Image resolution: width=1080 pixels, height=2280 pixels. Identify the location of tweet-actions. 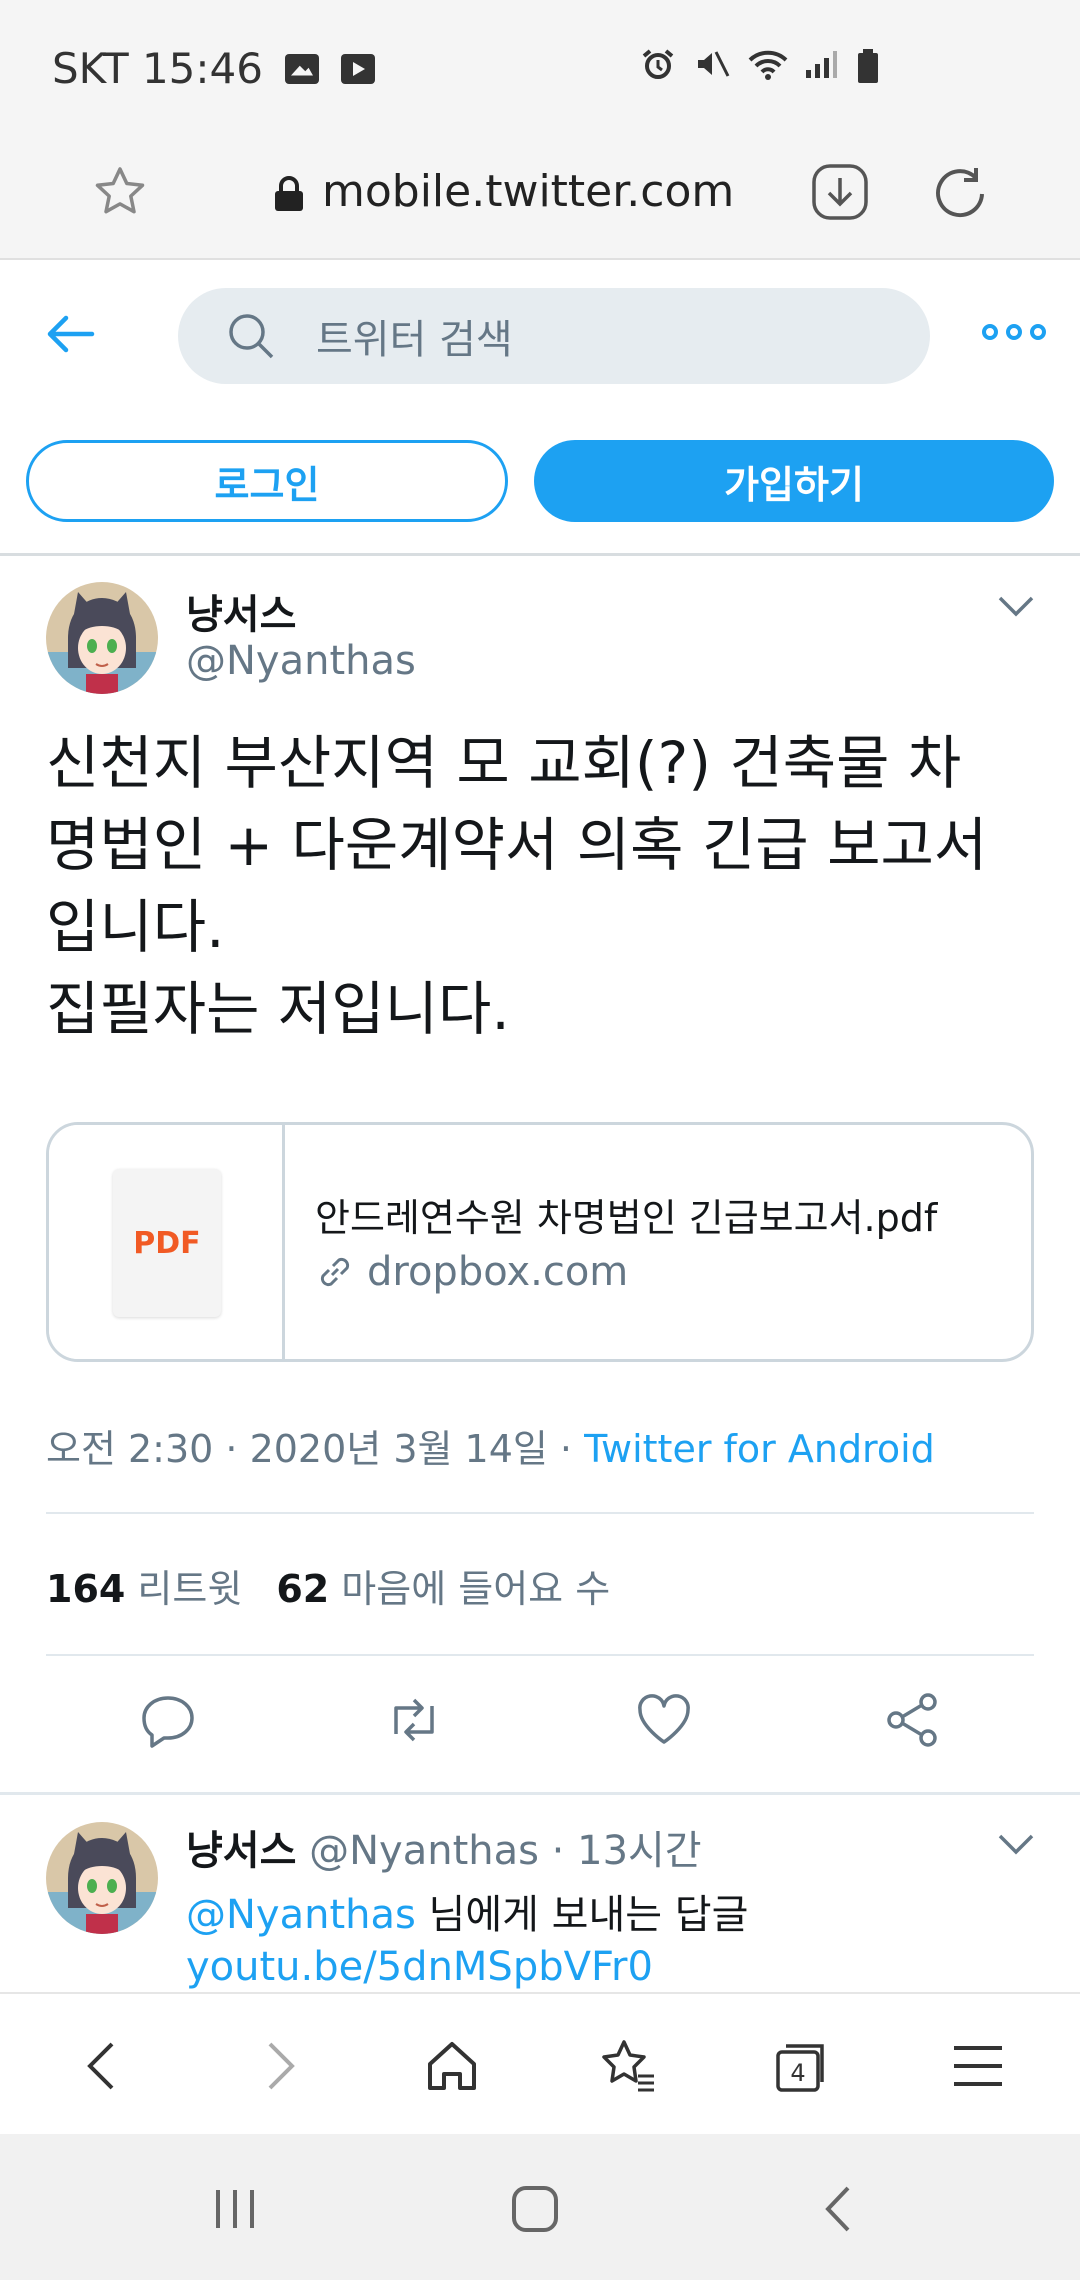
(540, 1725).